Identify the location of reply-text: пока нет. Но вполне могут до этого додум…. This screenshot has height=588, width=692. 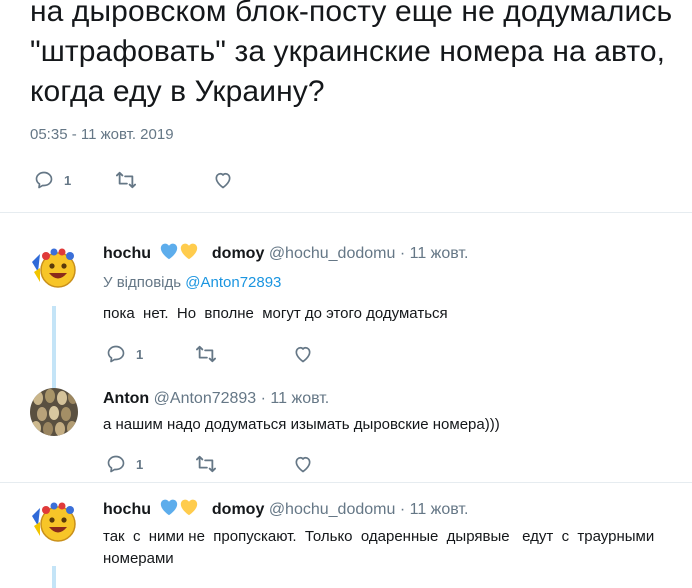
(275, 313).